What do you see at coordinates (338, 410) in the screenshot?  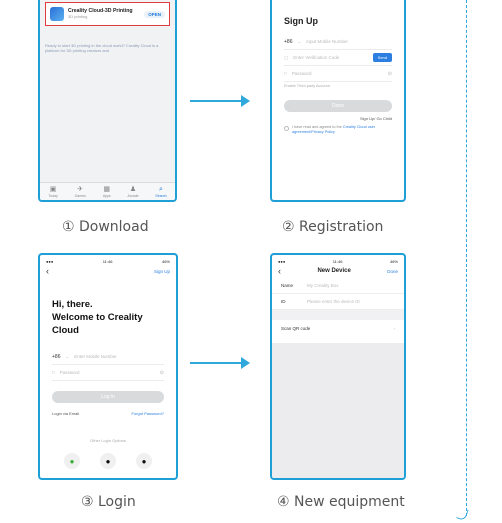 I see `empty-area` at bounding box center [338, 410].